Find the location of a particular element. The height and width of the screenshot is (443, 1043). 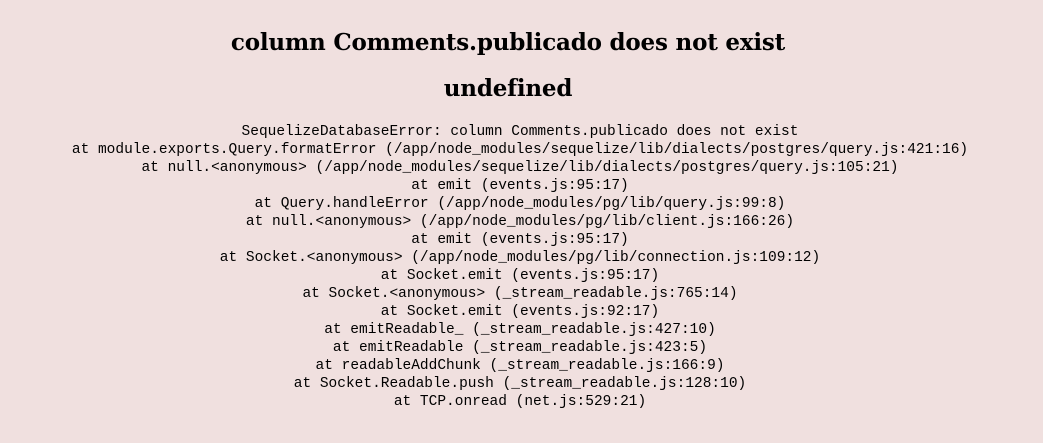

error-status-heading: undefined is located at coordinates (508, 88).